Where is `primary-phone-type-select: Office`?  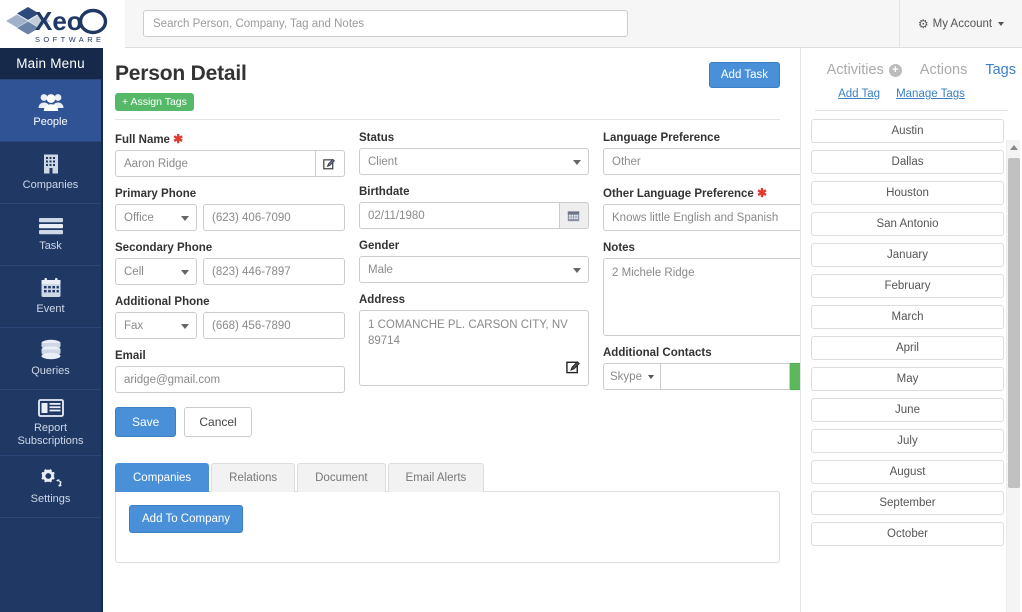 primary-phone-type-select: Office is located at coordinates (156, 217).